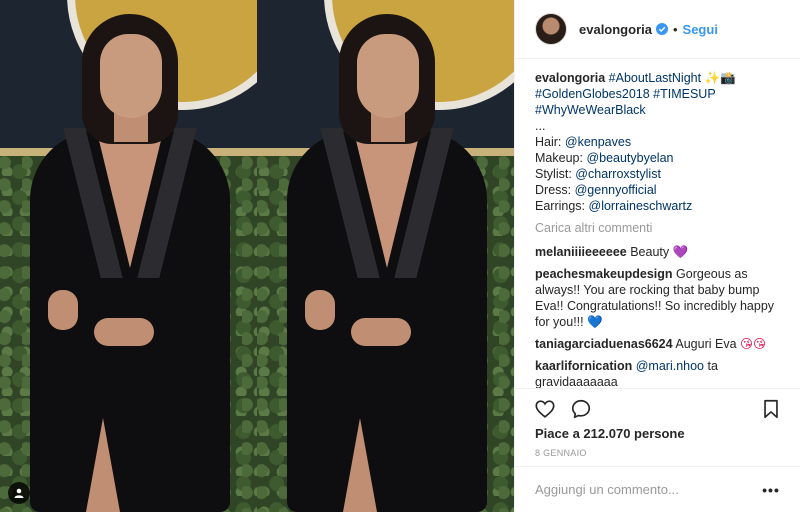  What do you see at coordinates (583, 366) in the screenshot?
I see `comment-username: kaarlifornication` at bounding box center [583, 366].